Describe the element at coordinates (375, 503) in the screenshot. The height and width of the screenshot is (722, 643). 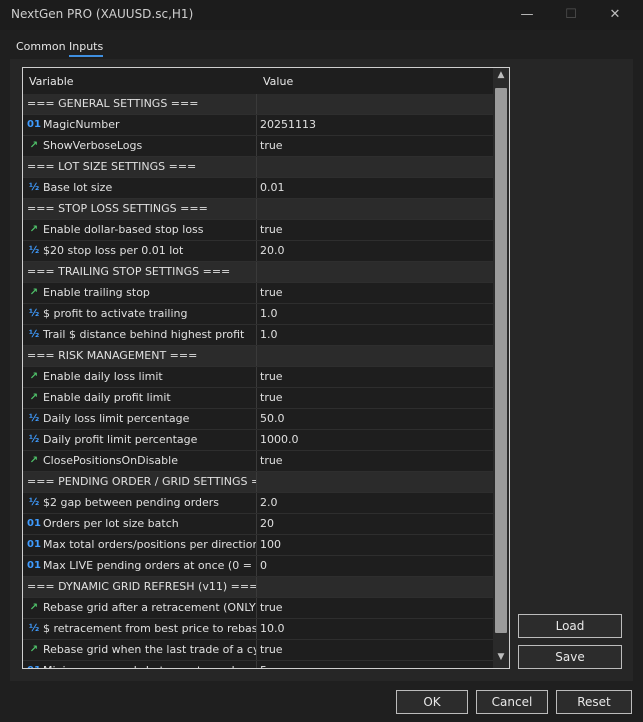
I see `value-cell: 2.0` at that location.